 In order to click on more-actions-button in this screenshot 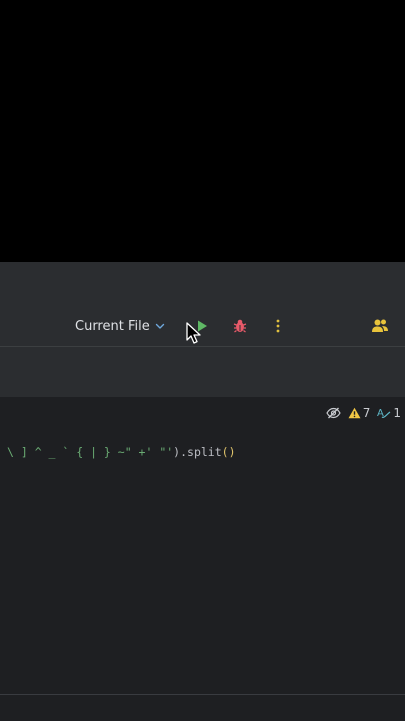, I will do `click(278, 326)`.